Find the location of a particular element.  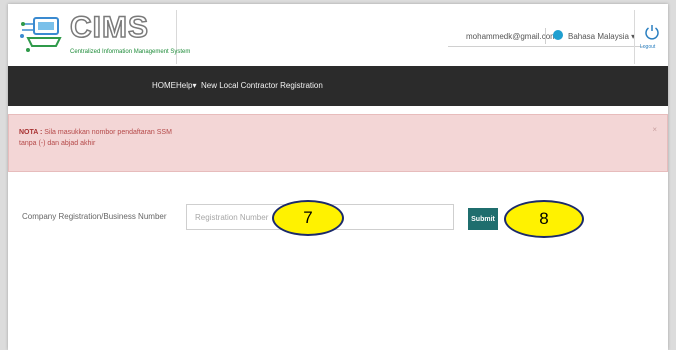

logo-wordmark: CIMS is located at coordinates (109, 27).